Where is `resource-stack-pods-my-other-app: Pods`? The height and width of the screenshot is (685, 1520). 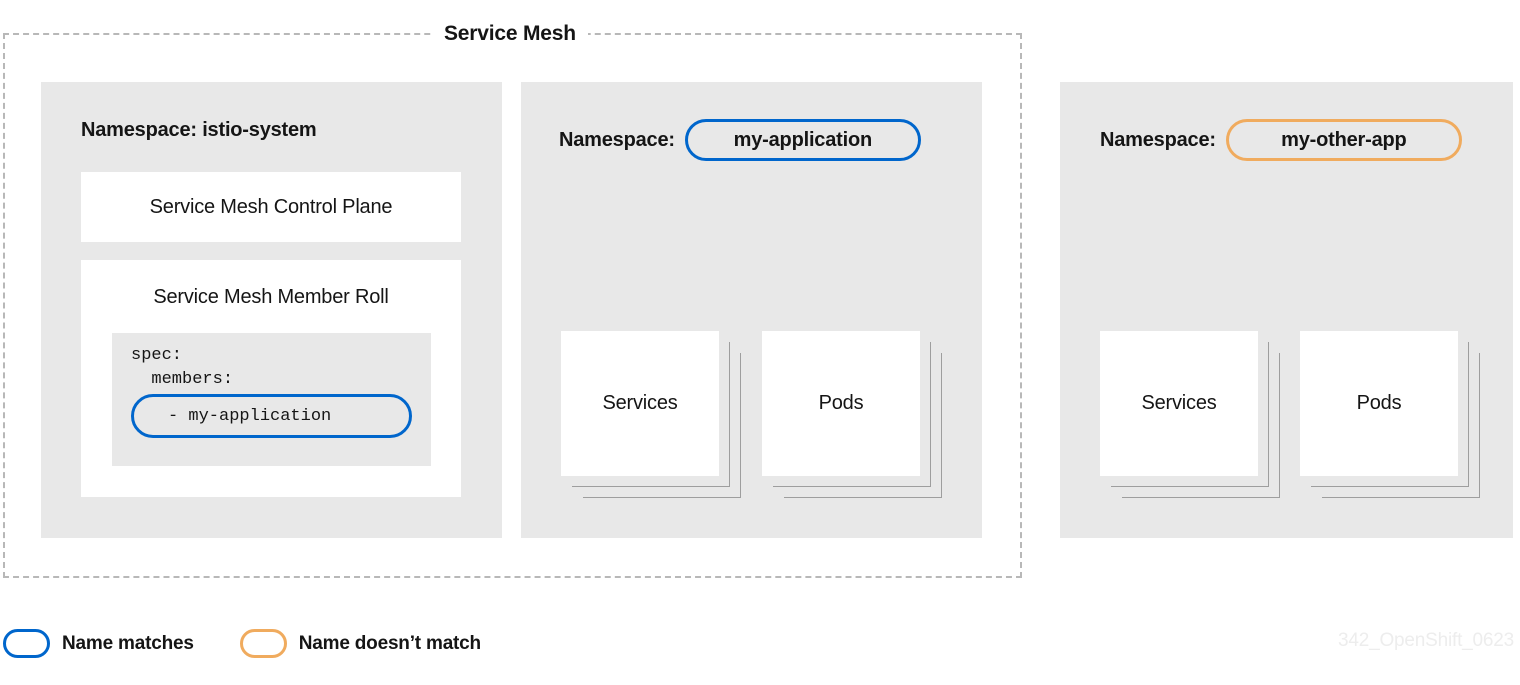 resource-stack-pods-my-other-app: Pods is located at coordinates (1390, 416).